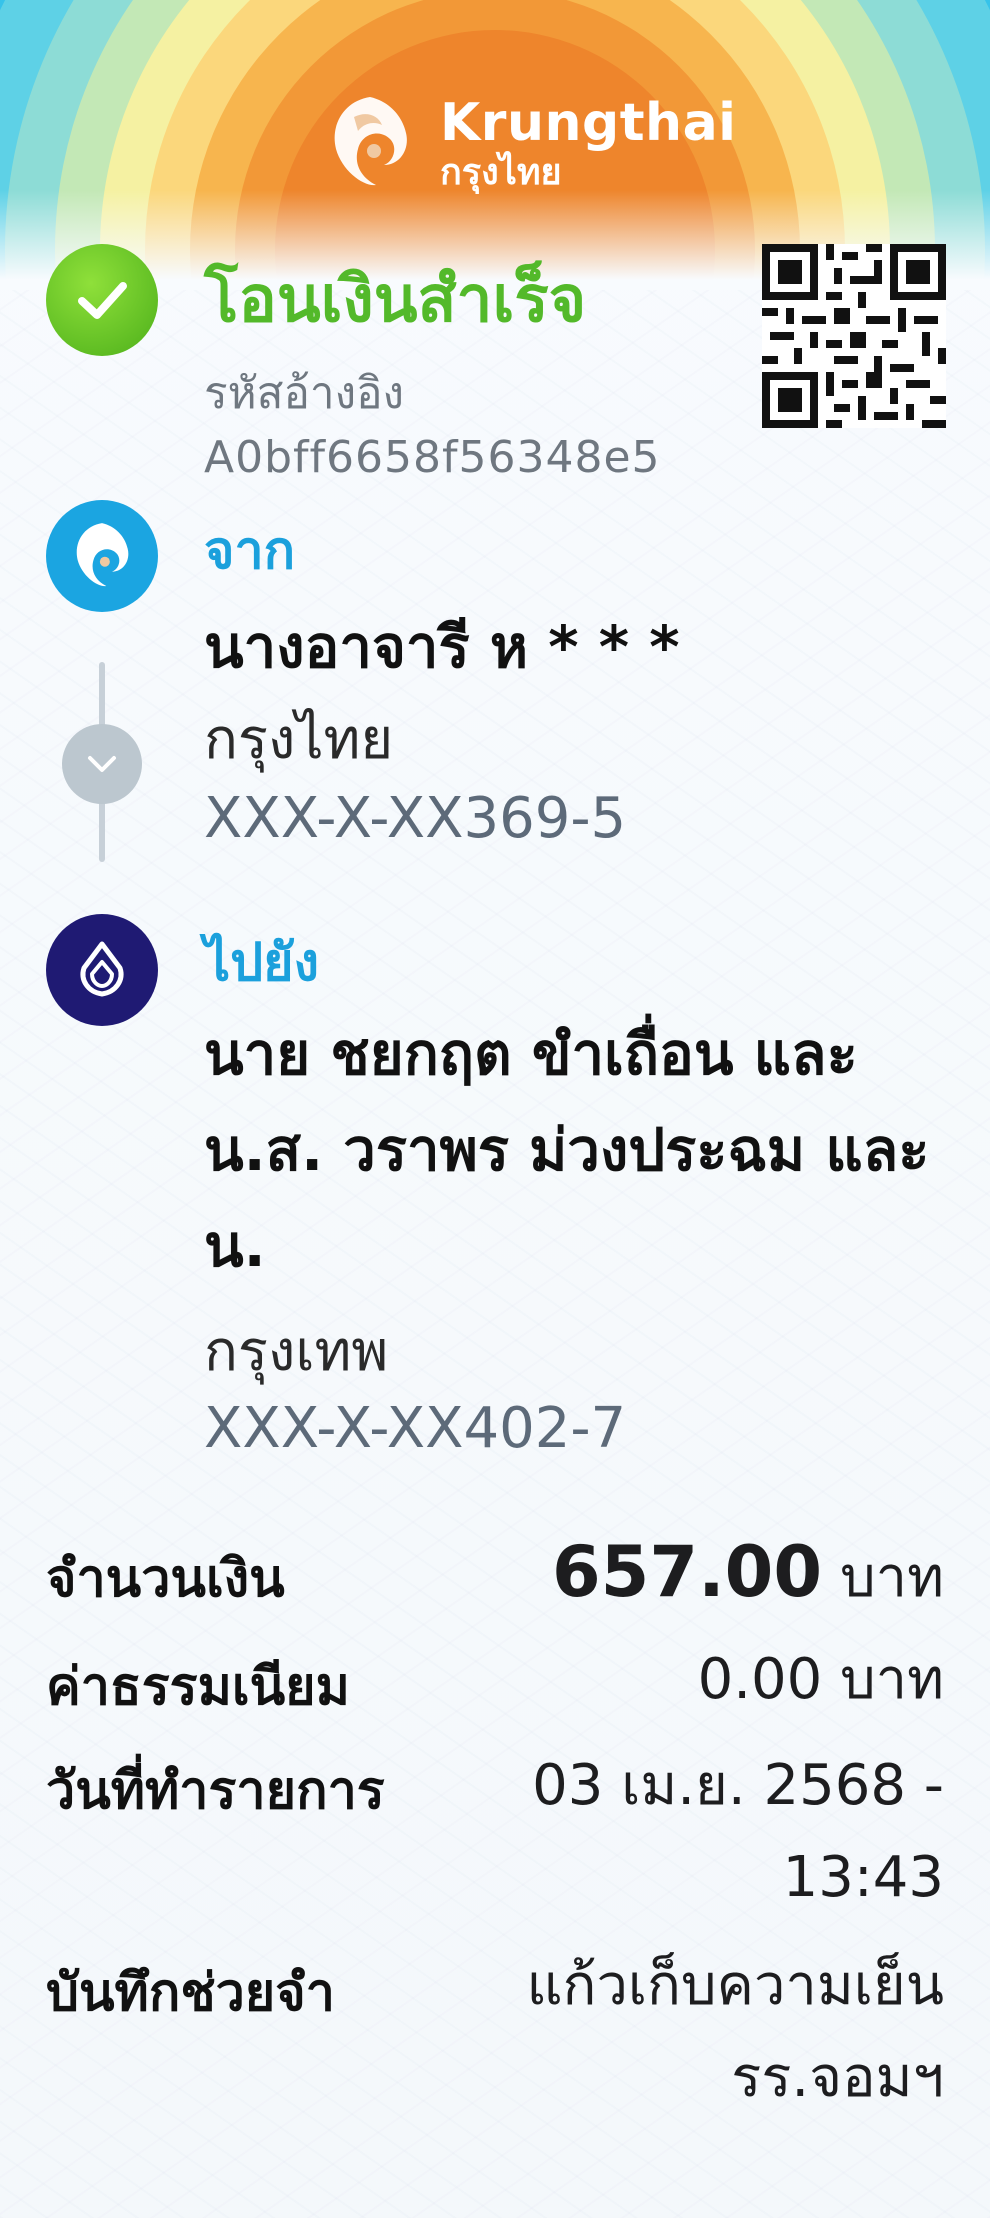 The height and width of the screenshot is (2218, 990). I want to click on reference-code: A0bff6658f56348e5, so click(432, 457).